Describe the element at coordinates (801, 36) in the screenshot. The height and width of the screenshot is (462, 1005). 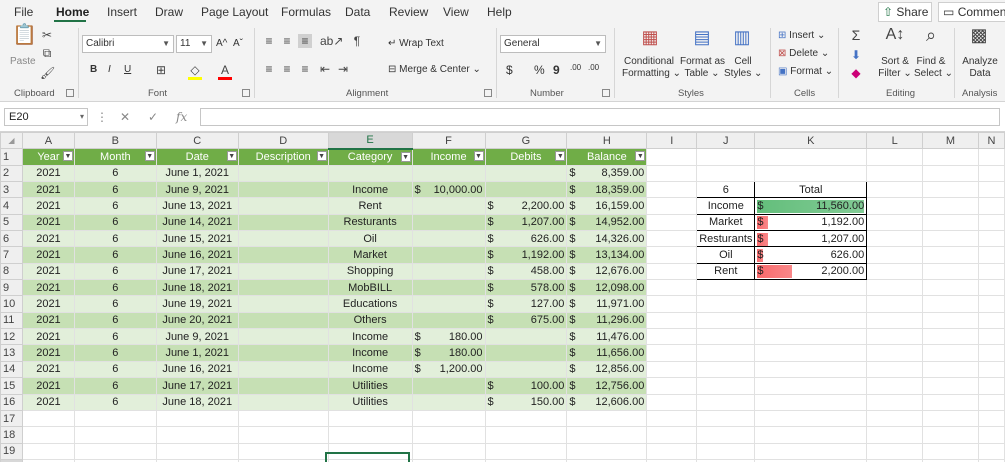
I see `insert-cells-button: ⊞ Insert ⌄` at that location.